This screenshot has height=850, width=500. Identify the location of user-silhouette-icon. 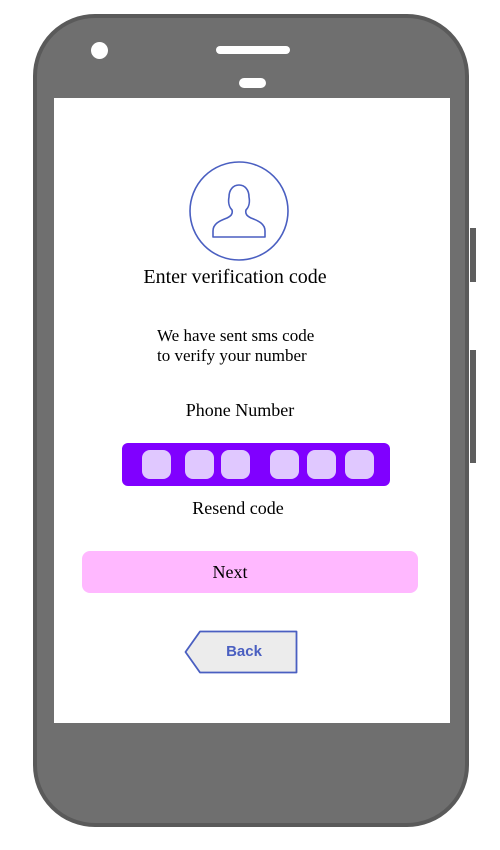
(239, 211).